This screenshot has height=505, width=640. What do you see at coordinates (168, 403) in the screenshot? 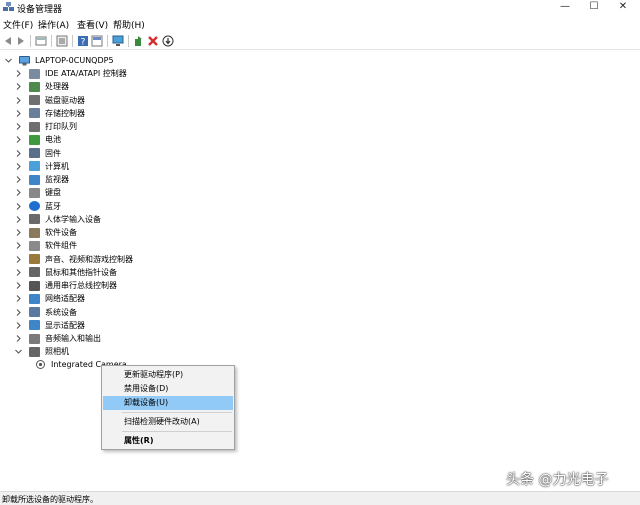
I see `uninstall-device-menu-item: 卸载设备(U)` at bounding box center [168, 403].